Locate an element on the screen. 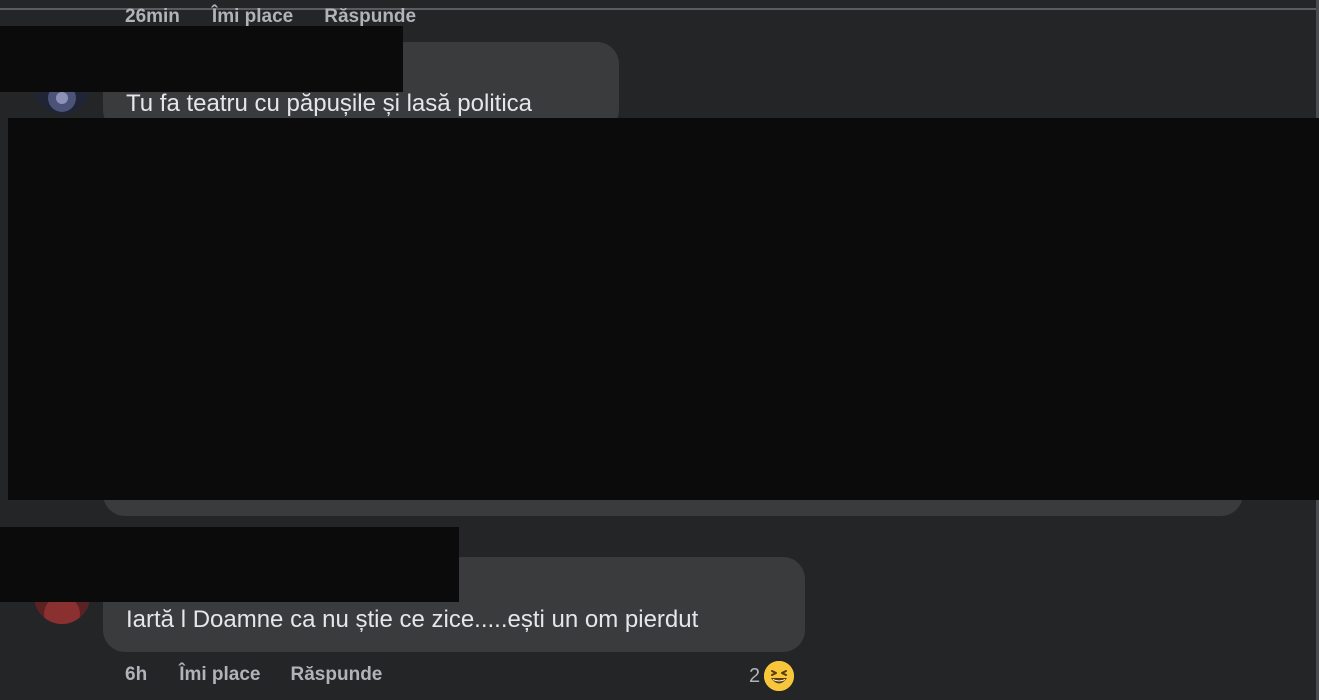 The height and width of the screenshot is (700, 1319). reaction-count: 2 is located at coordinates (755, 675).